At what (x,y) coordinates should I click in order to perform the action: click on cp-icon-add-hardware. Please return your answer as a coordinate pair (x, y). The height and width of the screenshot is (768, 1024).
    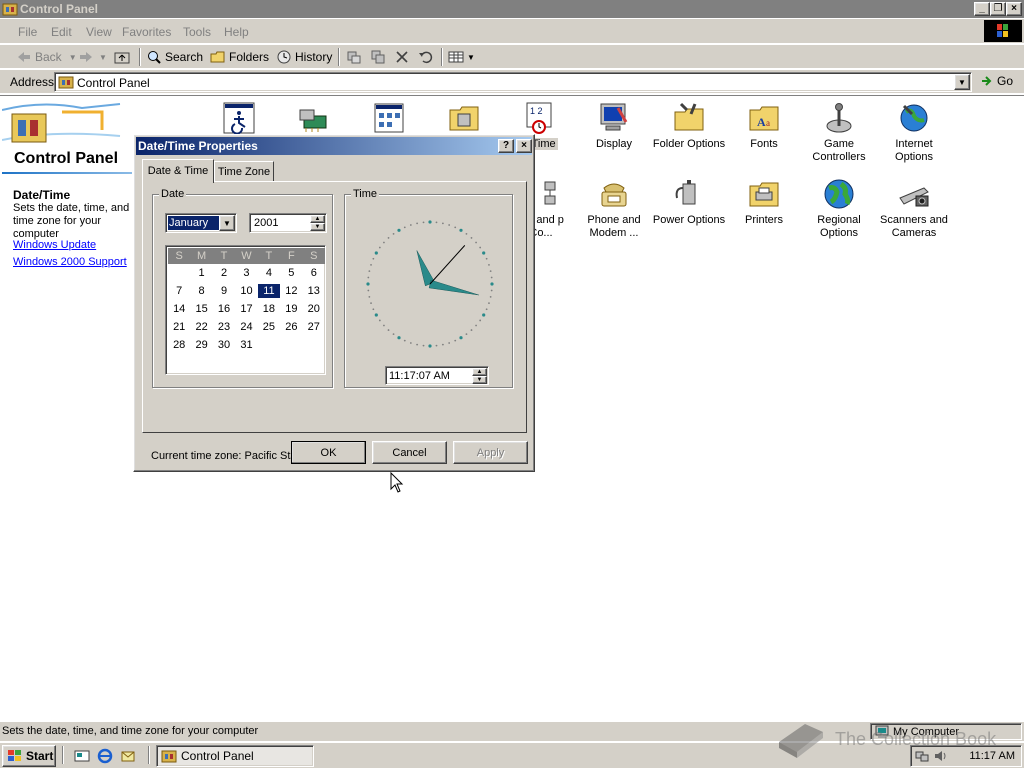
    Looking at the image, I should click on (314, 120).